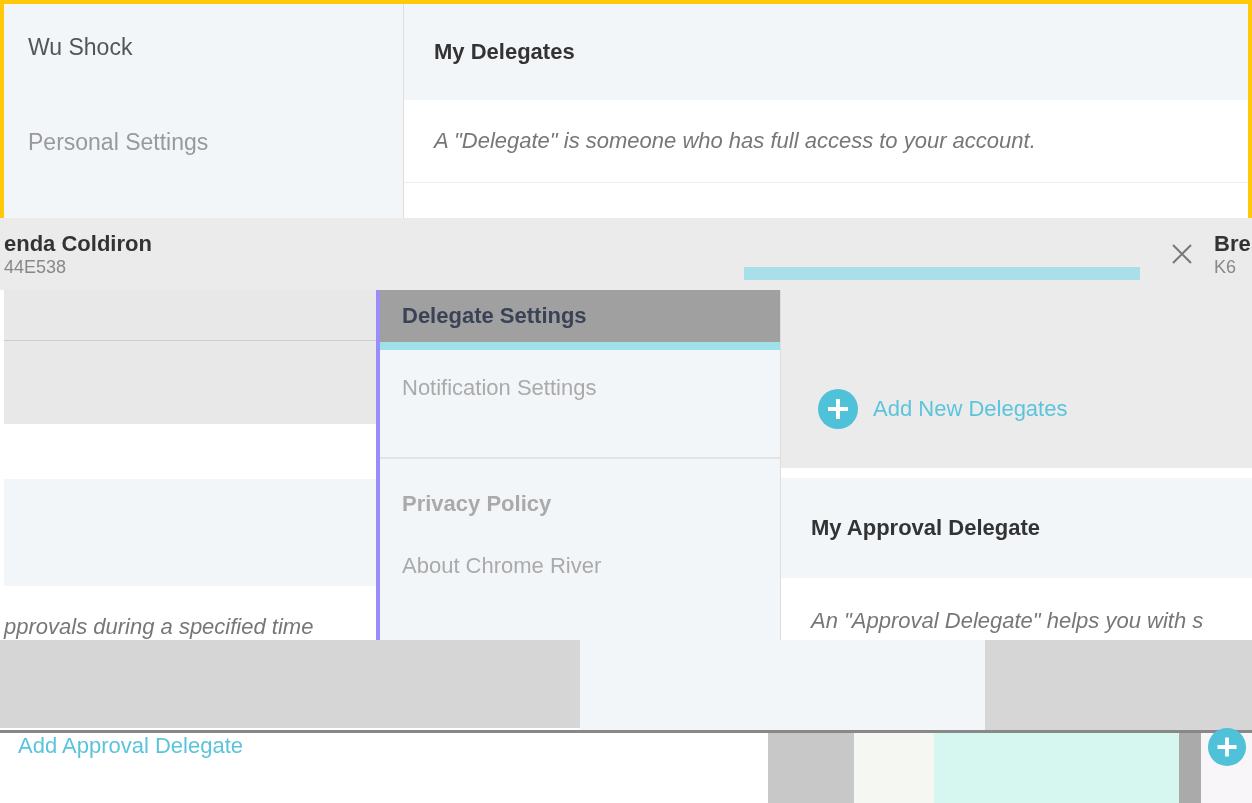 Image resolution: width=1252 pixels, height=803 pixels. I want to click on close-icon, so click(1182, 254).